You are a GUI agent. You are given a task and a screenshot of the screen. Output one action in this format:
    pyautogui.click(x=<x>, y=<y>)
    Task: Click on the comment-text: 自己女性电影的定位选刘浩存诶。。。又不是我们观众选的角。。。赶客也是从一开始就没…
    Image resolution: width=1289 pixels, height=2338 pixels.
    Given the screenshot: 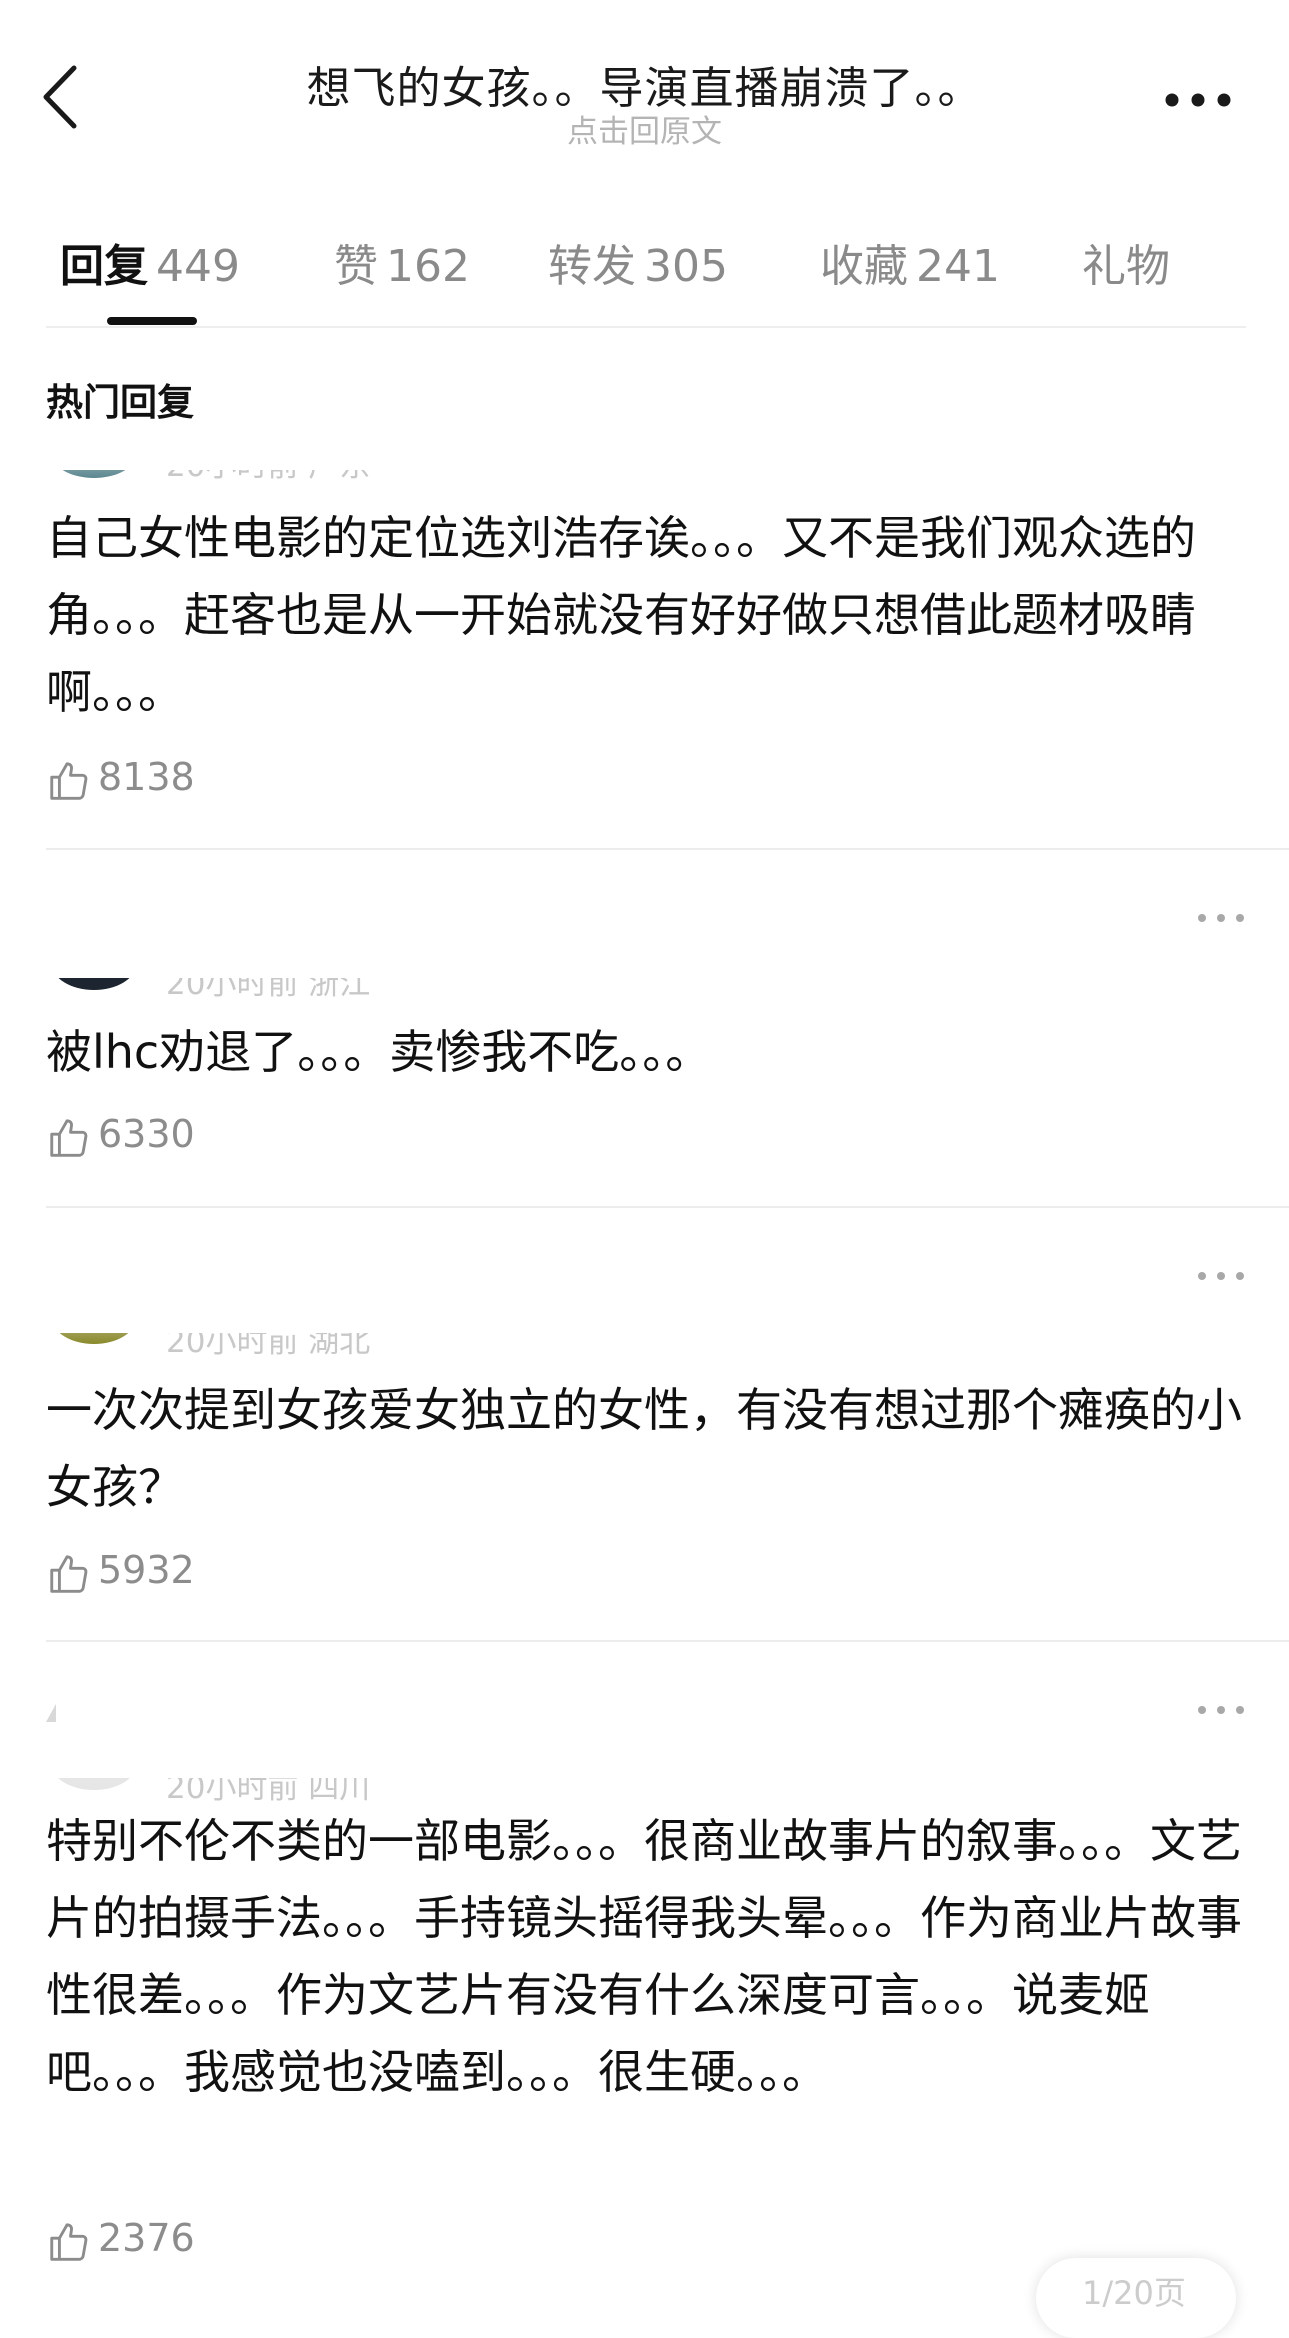 What is the action you would take?
    pyautogui.click(x=621, y=615)
    